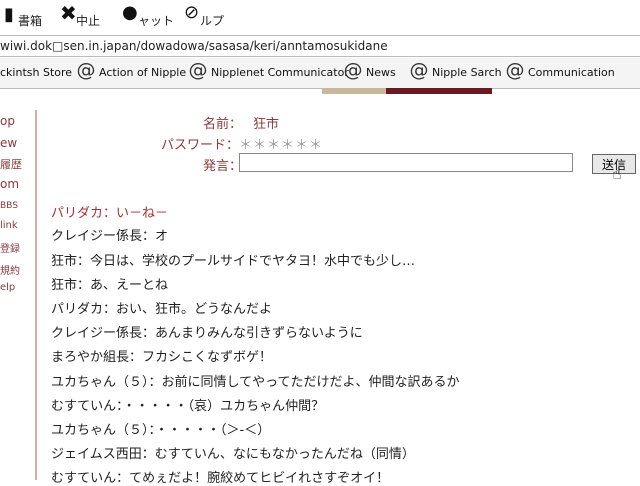  I want to click on stop-button: ✖ 中止, so click(80, 15).